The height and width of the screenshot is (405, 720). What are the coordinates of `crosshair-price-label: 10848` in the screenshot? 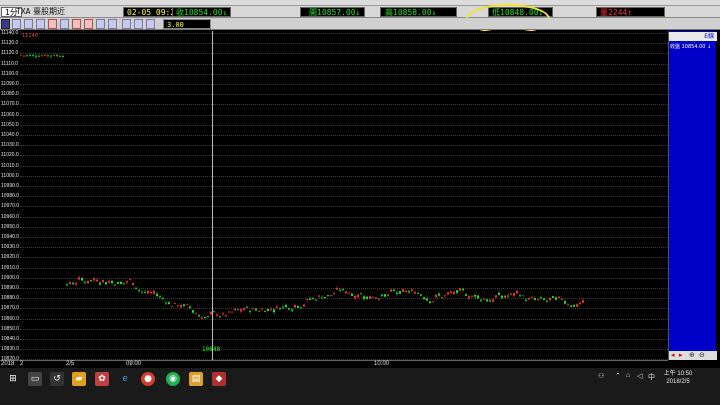 It's located at (211, 349).